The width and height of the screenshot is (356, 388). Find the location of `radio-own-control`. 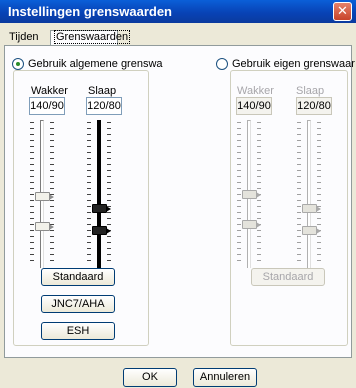

radio-own-control is located at coordinates (222, 64).